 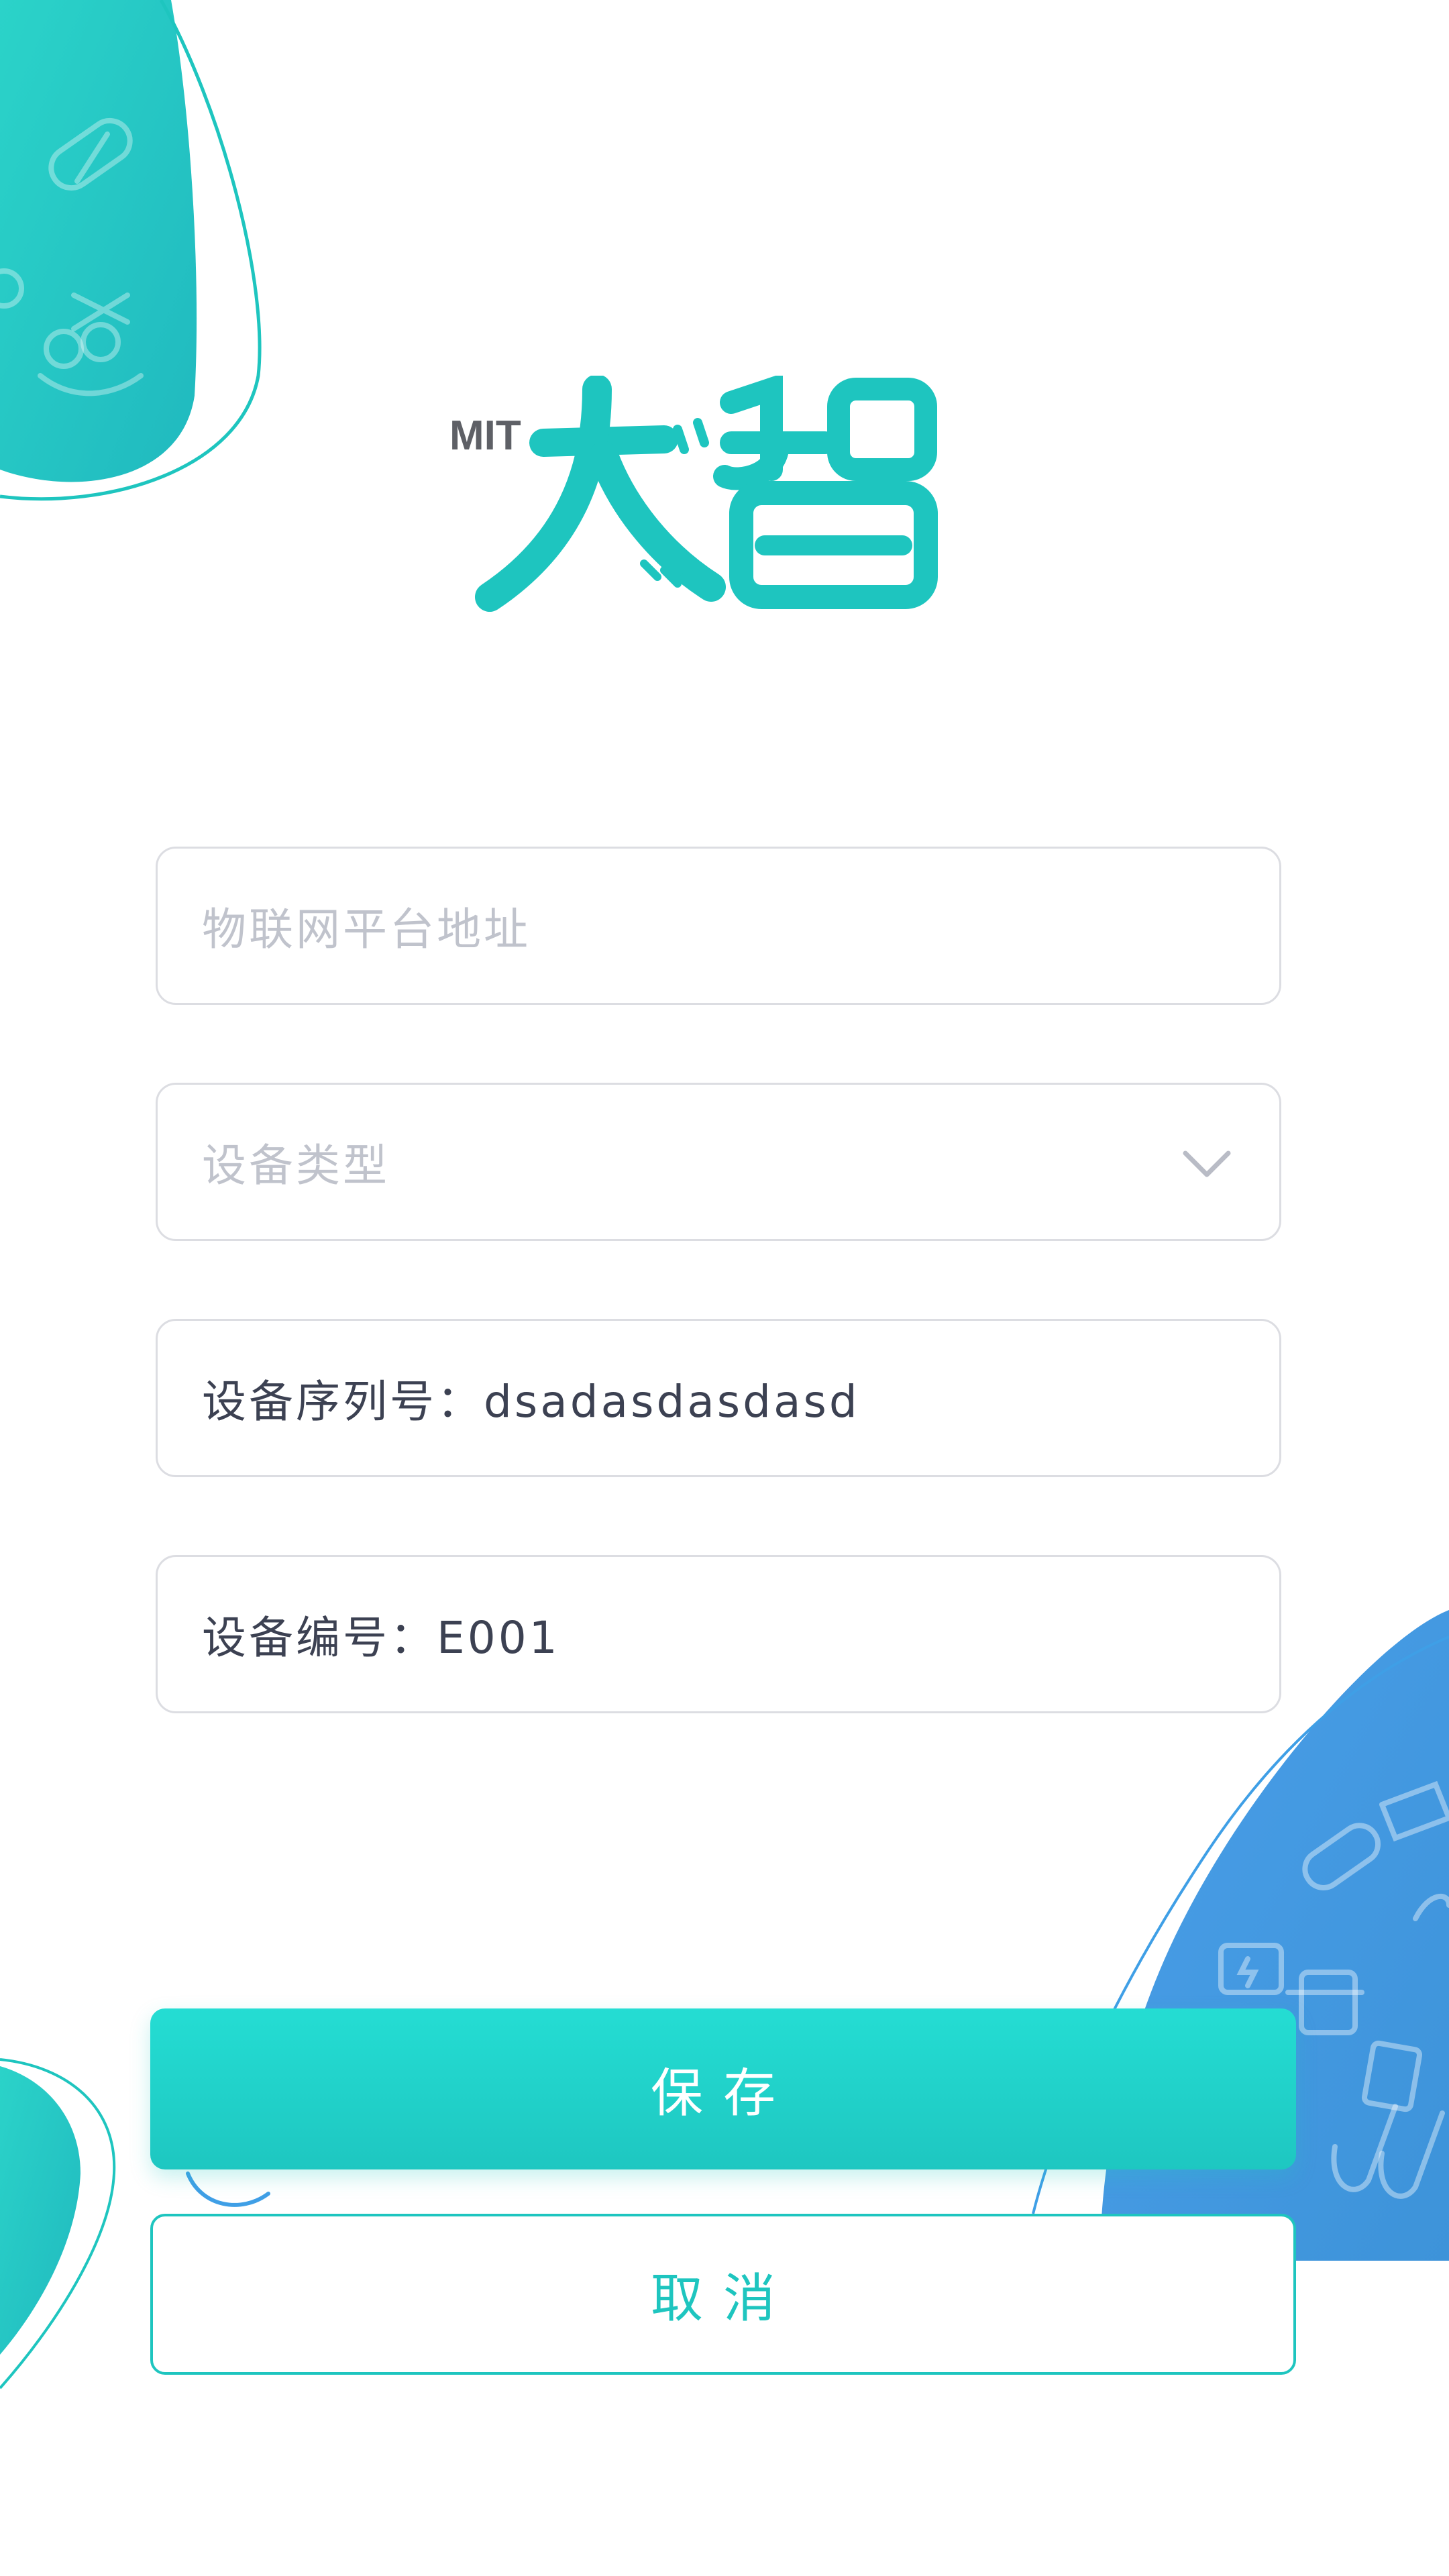 I want to click on device-code-text: 设备编号：E001, so click(x=381, y=1638).